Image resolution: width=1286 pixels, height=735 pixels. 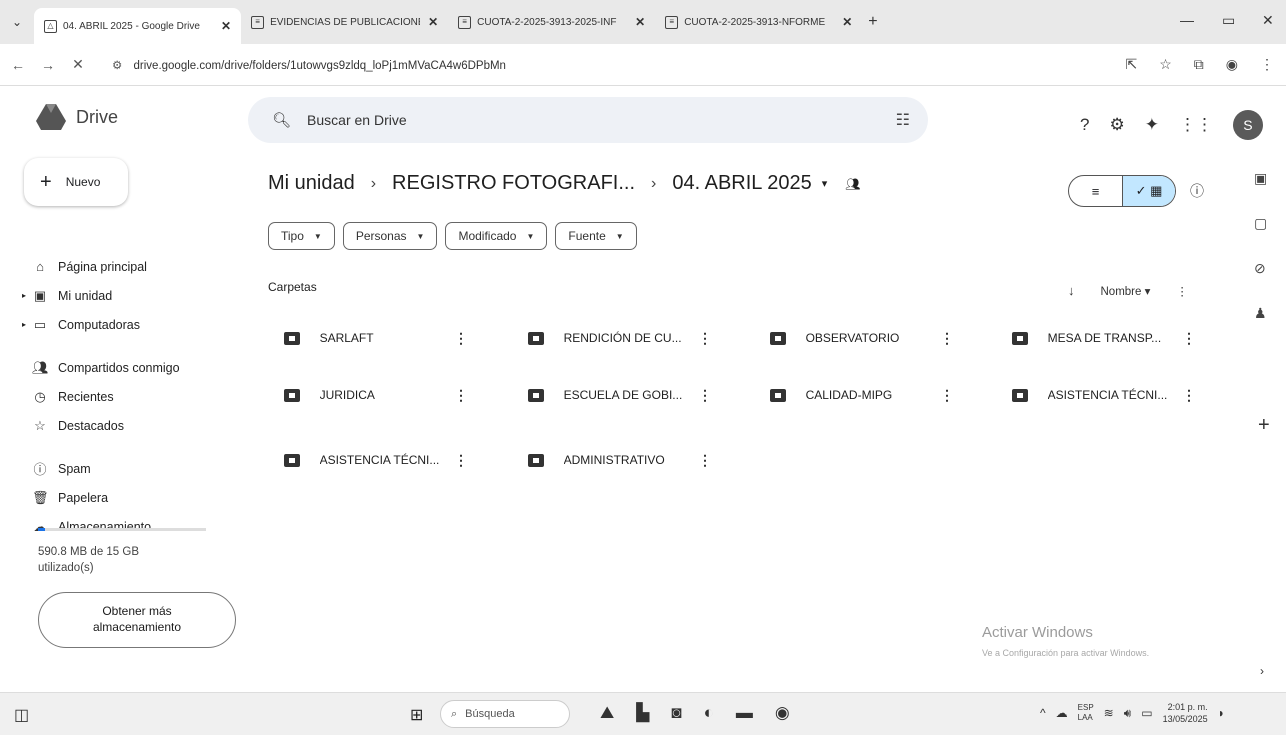 I want to click on get-more-storage-button: Obtener más almacenamiento, so click(x=137, y=620).